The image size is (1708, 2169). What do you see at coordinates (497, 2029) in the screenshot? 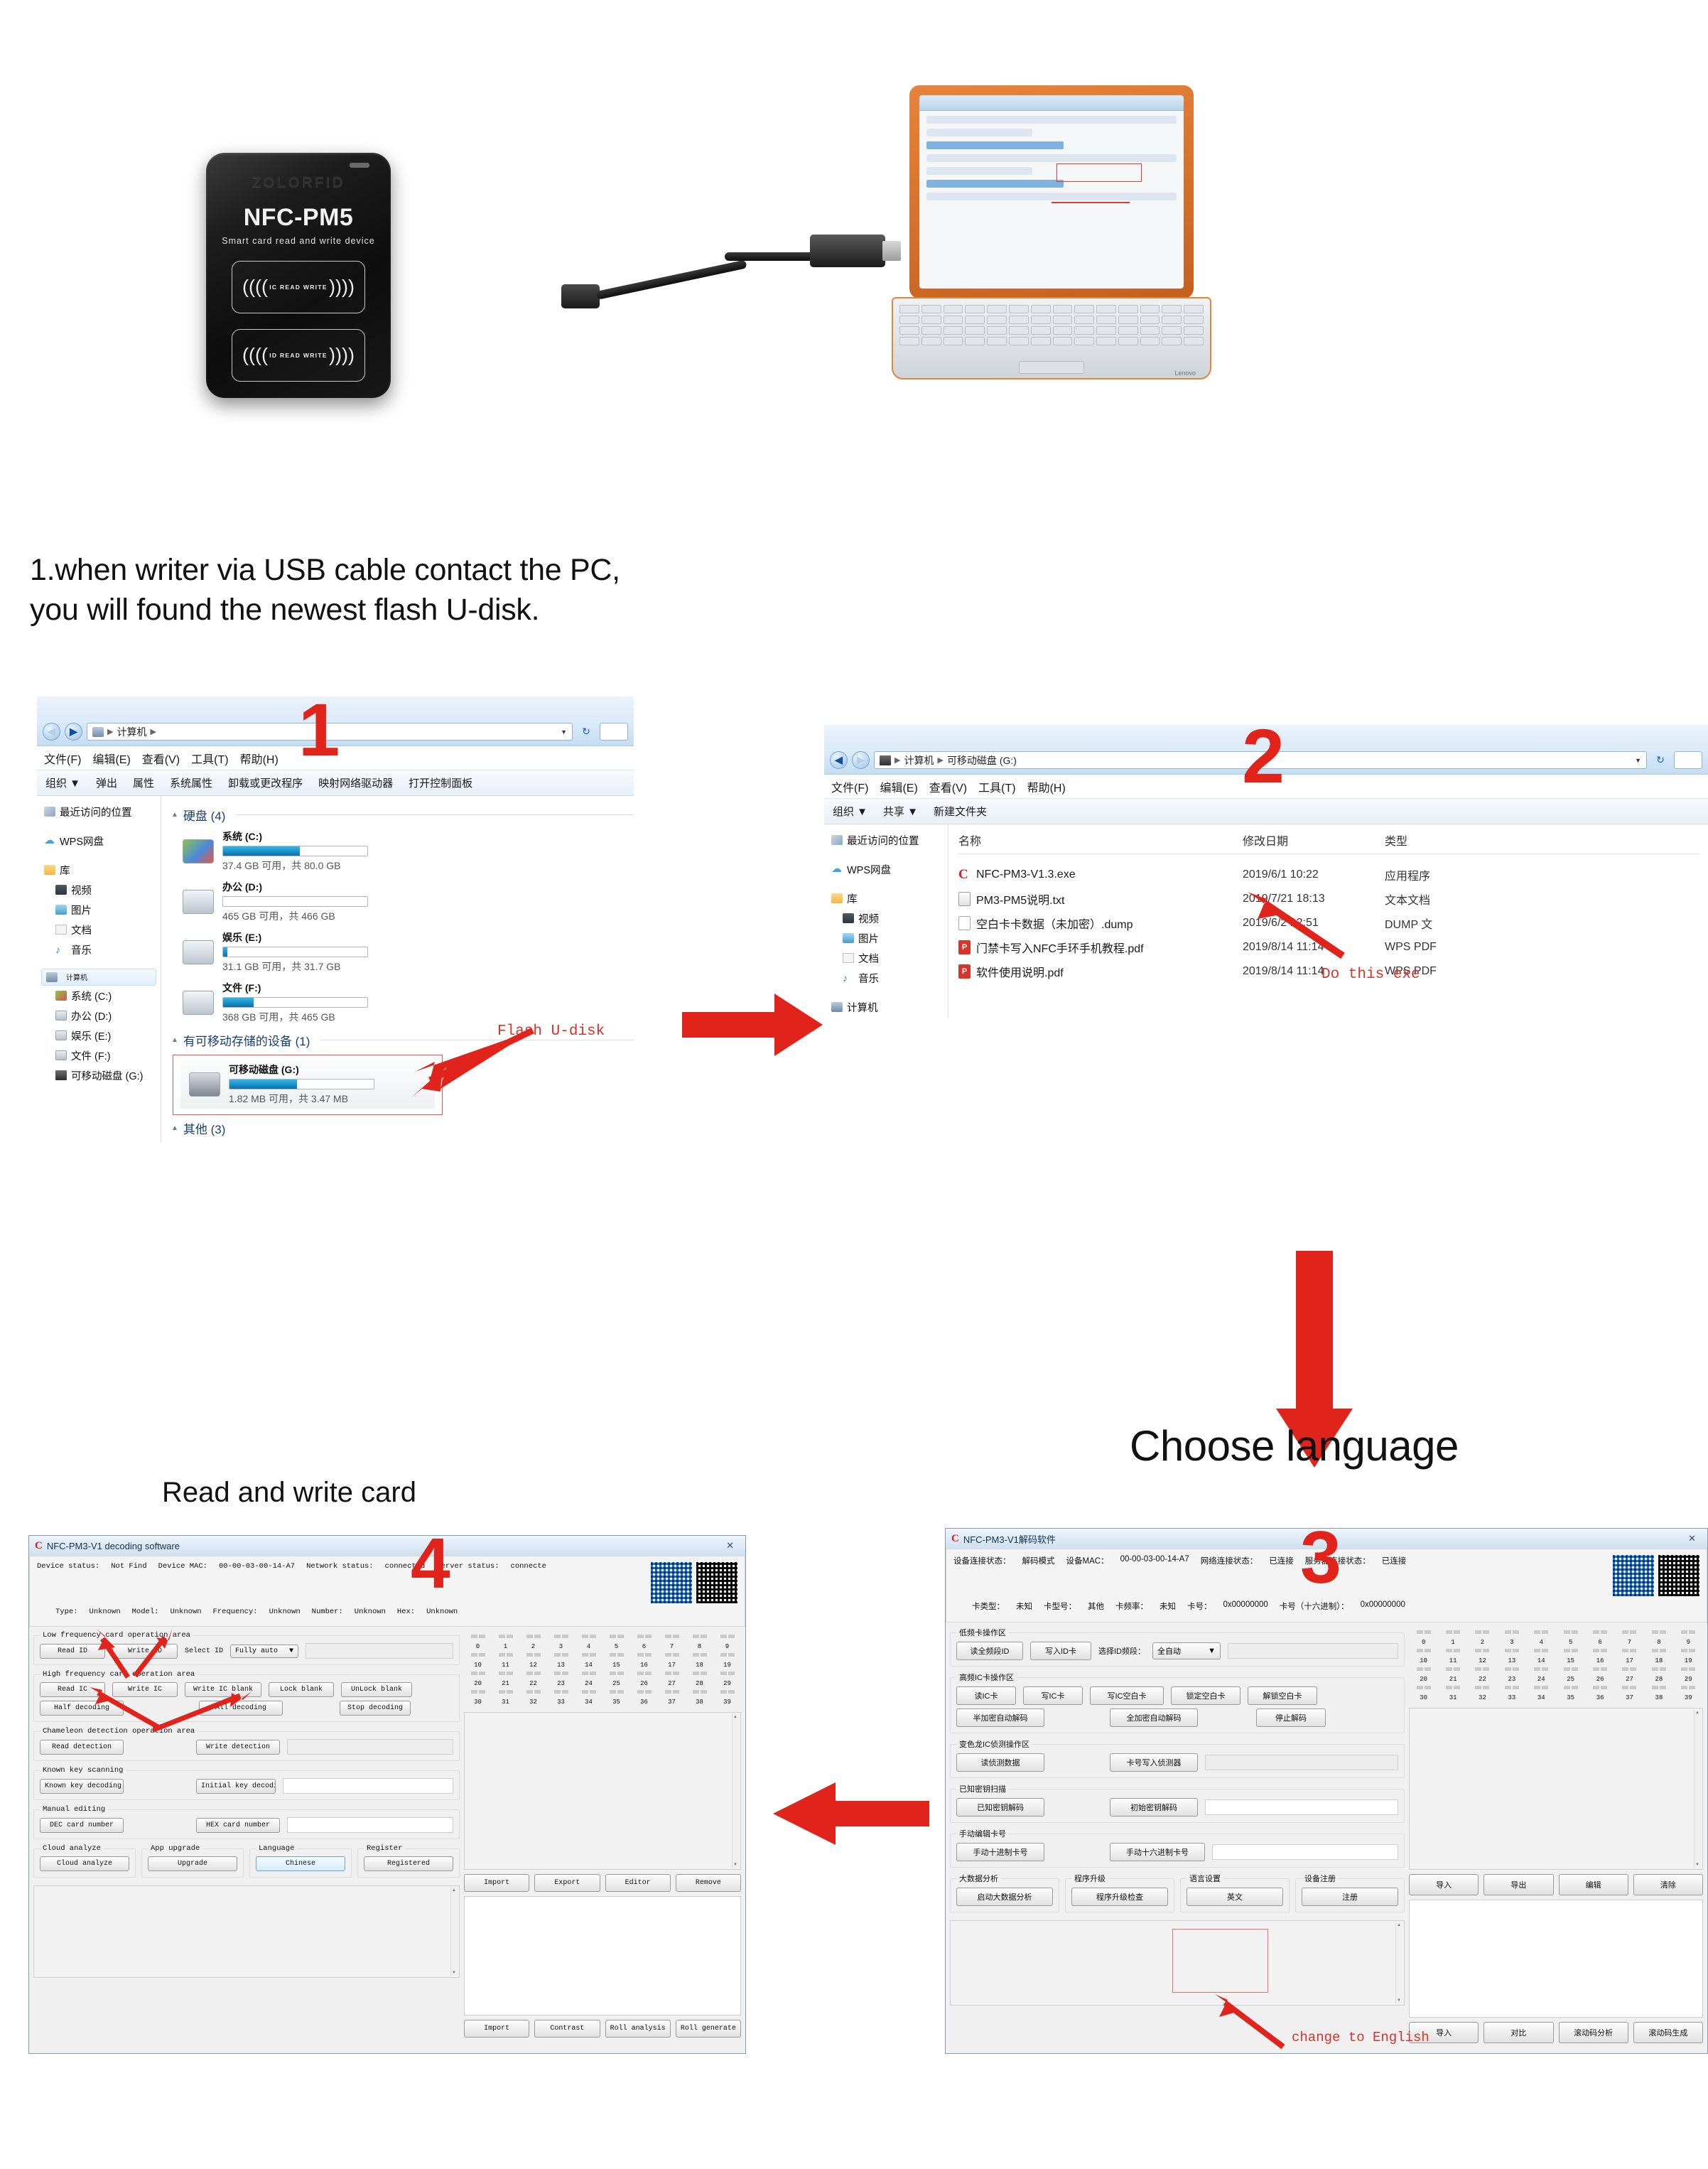
I see `import2-button: Import` at bounding box center [497, 2029].